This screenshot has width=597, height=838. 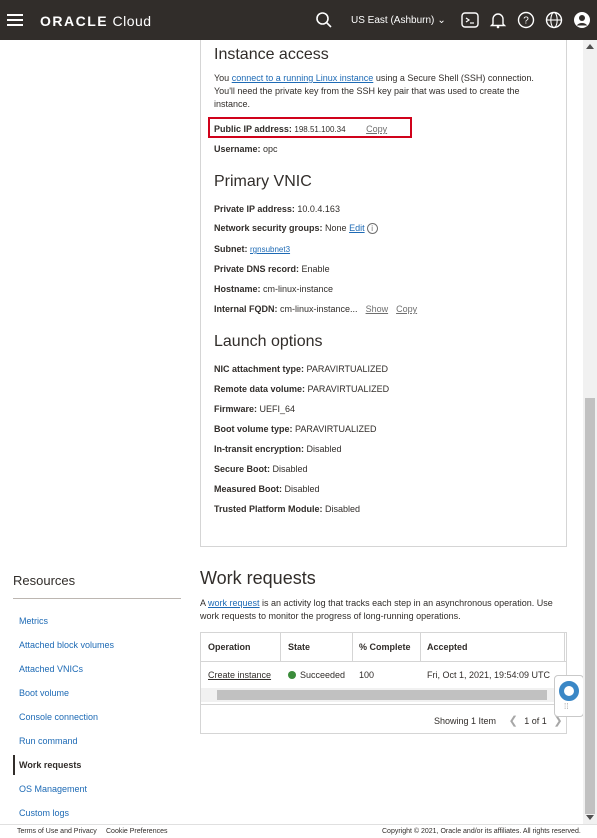 What do you see at coordinates (51, 669) in the screenshot?
I see `resource-link-attached-vnics: Attached VNICs` at bounding box center [51, 669].